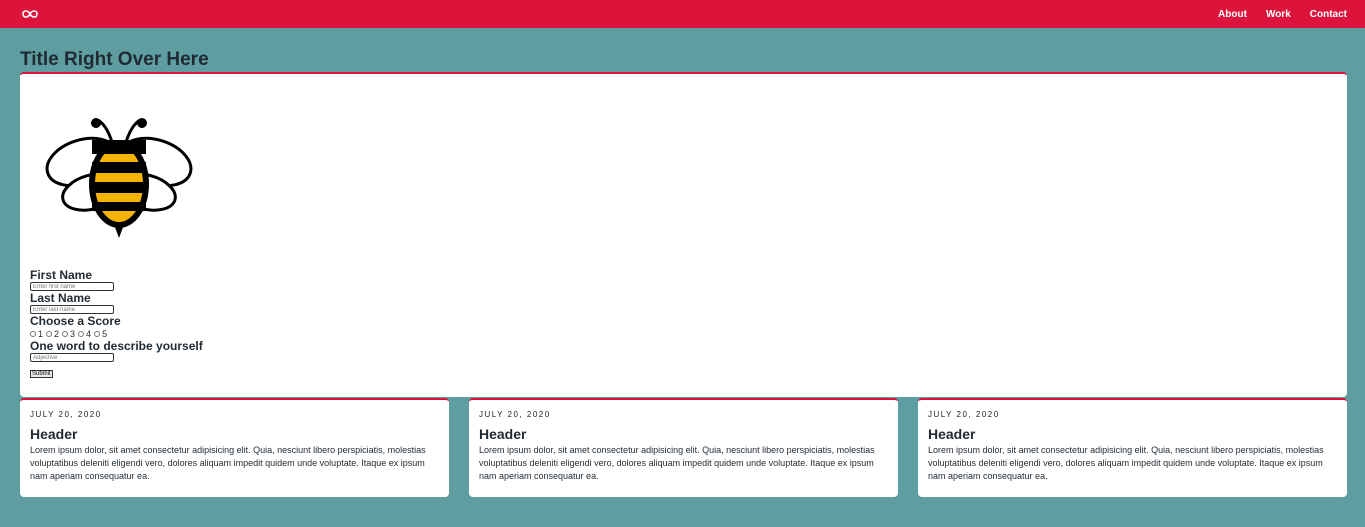 Image resolution: width=1365 pixels, height=527 pixels. Describe the element at coordinates (61, 275) in the screenshot. I see `first-name-label: First Name` at that location.